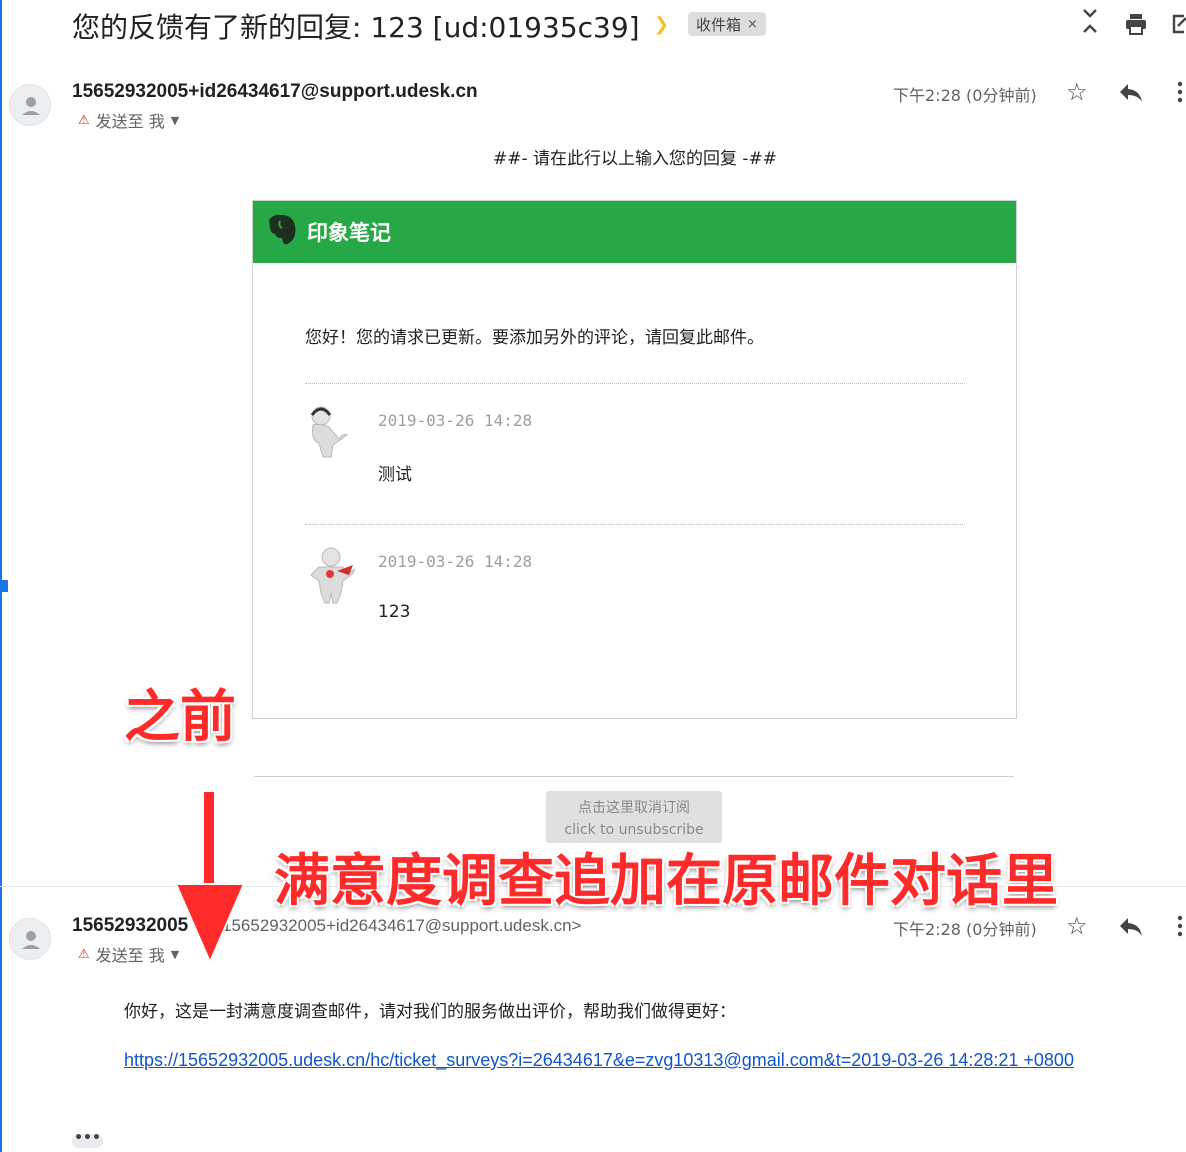 The image size is (1186, 1152). Describe the element at coordinates (356, 27) in the screenshot. I see `email-subject: 您的反馈有了新的回复: 123 [ud:01935c39]` at that location.